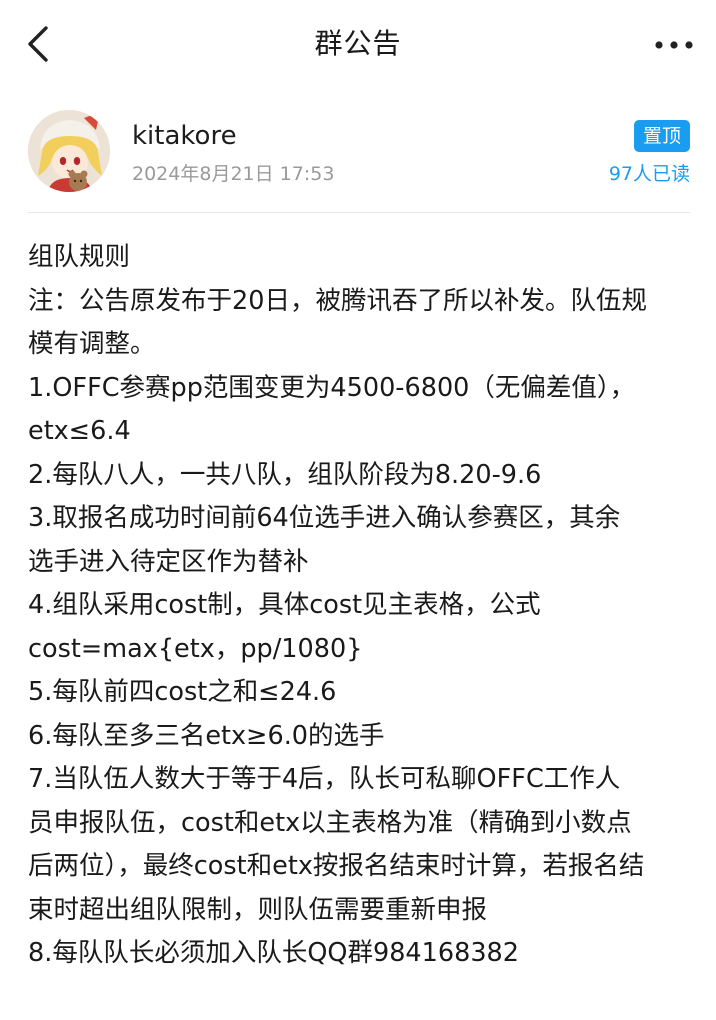  I want to click on author-row: kitakore 2024年8月21日 17:53 置顶 97人已读, so click(359, 152).